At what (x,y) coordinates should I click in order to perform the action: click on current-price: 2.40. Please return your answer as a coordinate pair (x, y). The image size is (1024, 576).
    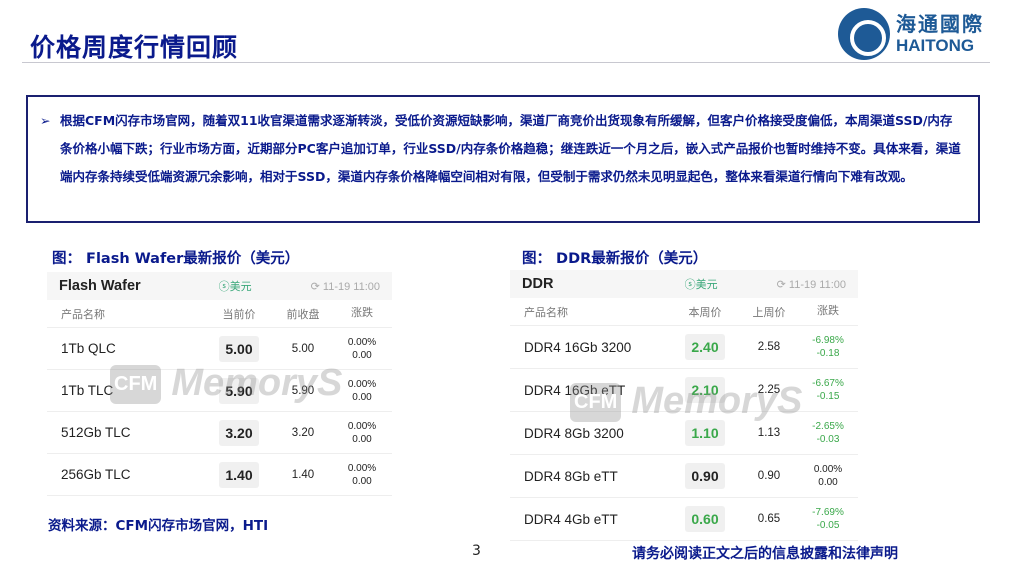
    Looking at the image, I should click on (705, 347).